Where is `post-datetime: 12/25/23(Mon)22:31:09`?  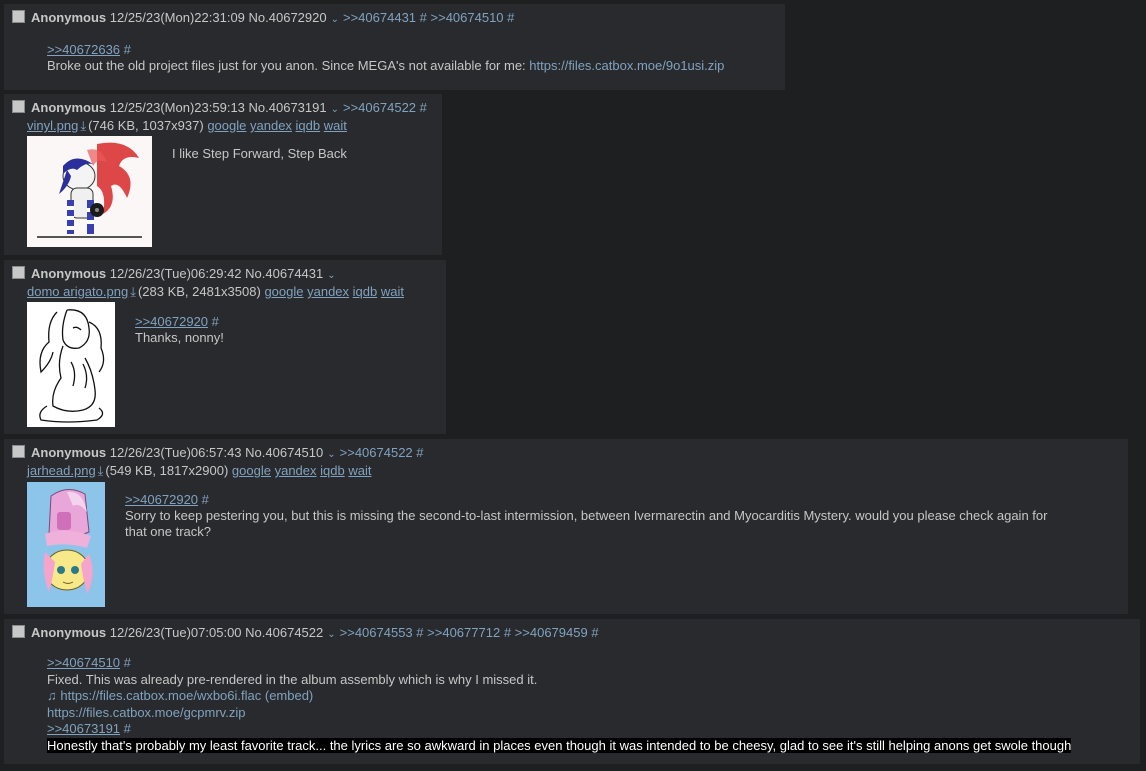 post-datetime: 12/25/23(Mon)22:31:09 is located at coordinates (177, 17).